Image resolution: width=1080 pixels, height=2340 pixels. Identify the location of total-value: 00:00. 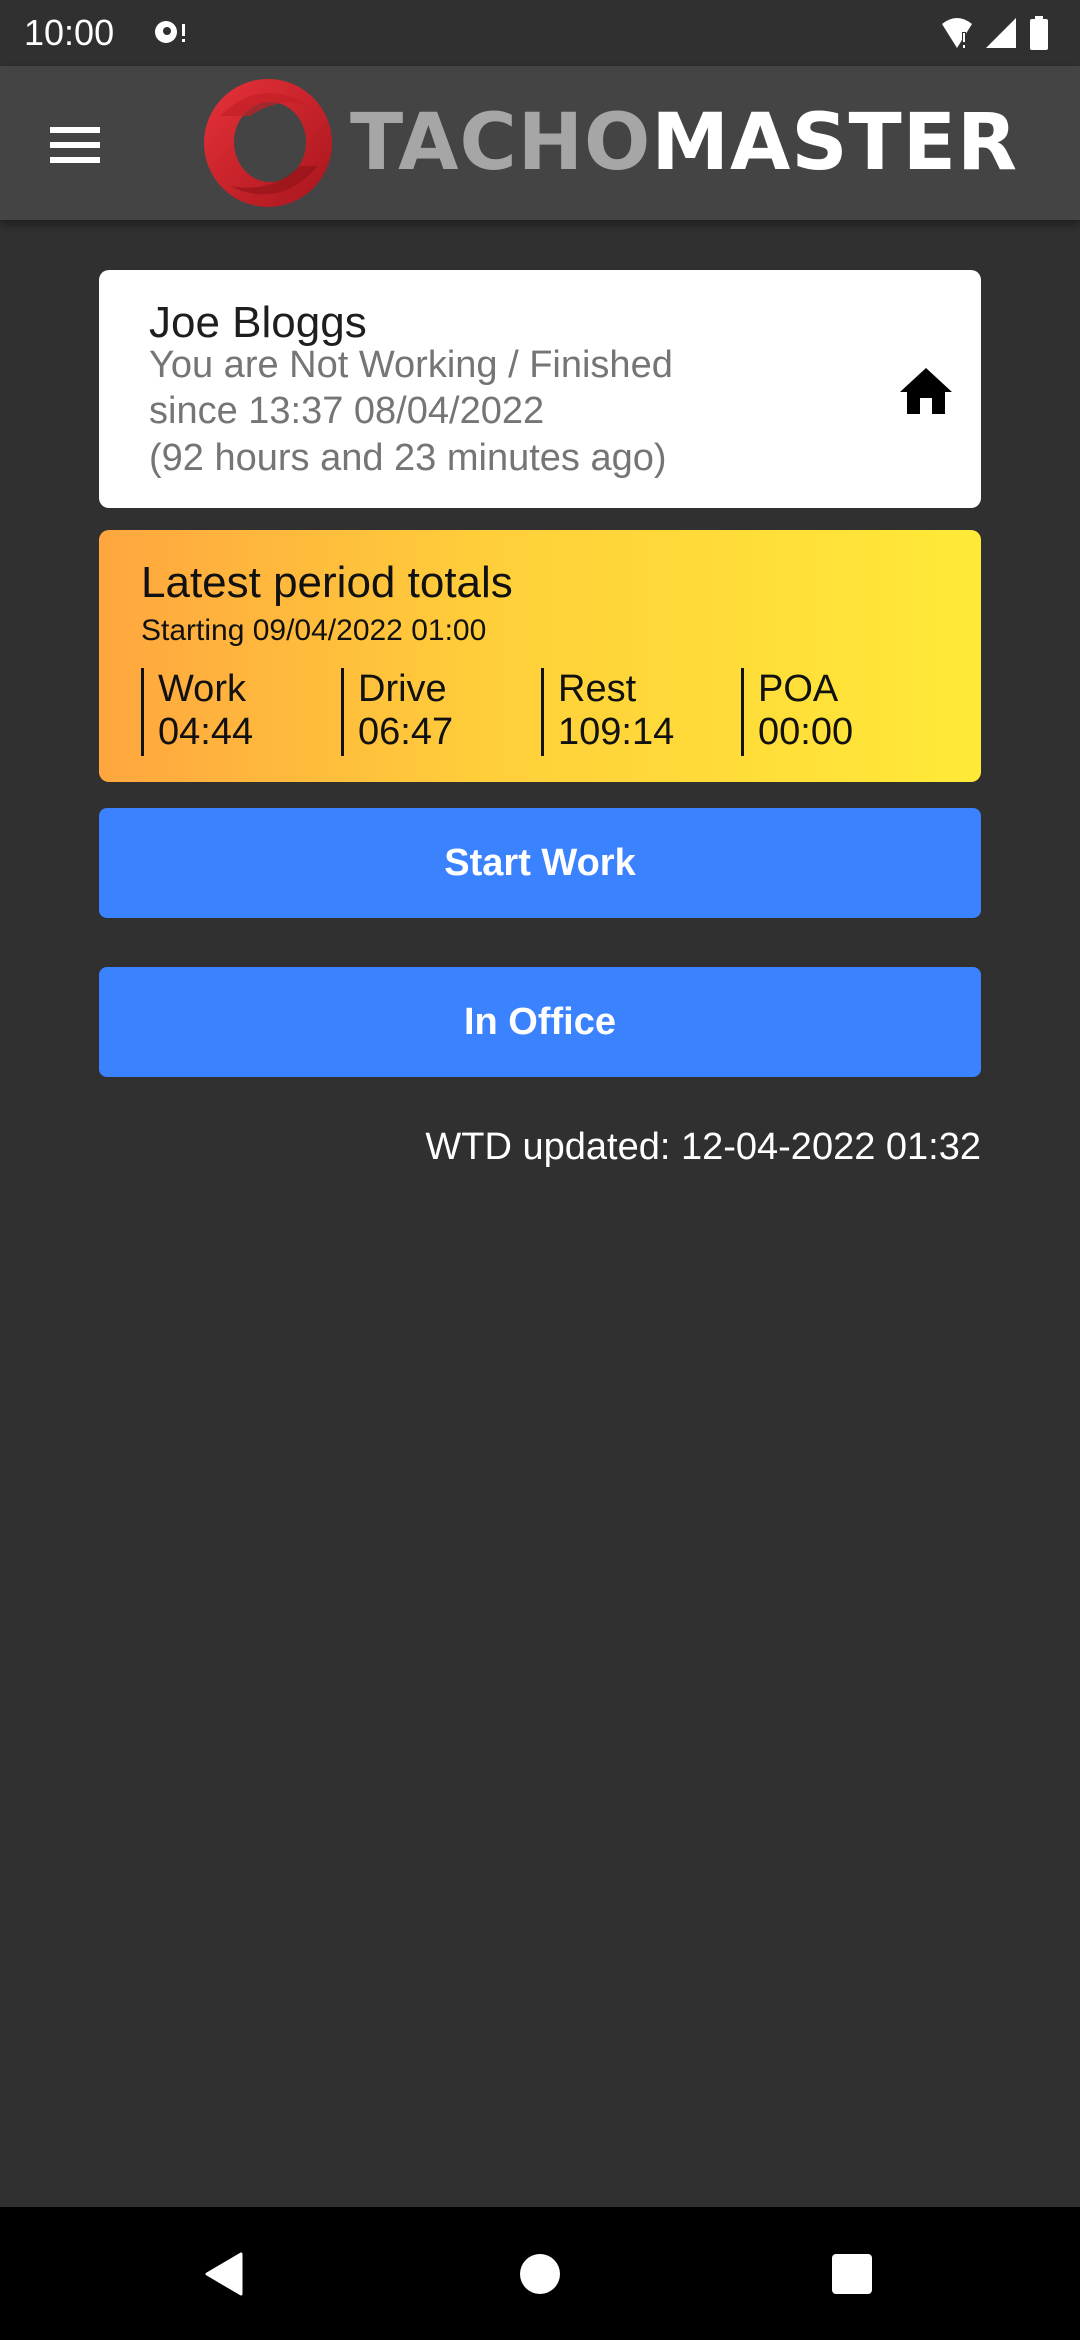
(806, 732).